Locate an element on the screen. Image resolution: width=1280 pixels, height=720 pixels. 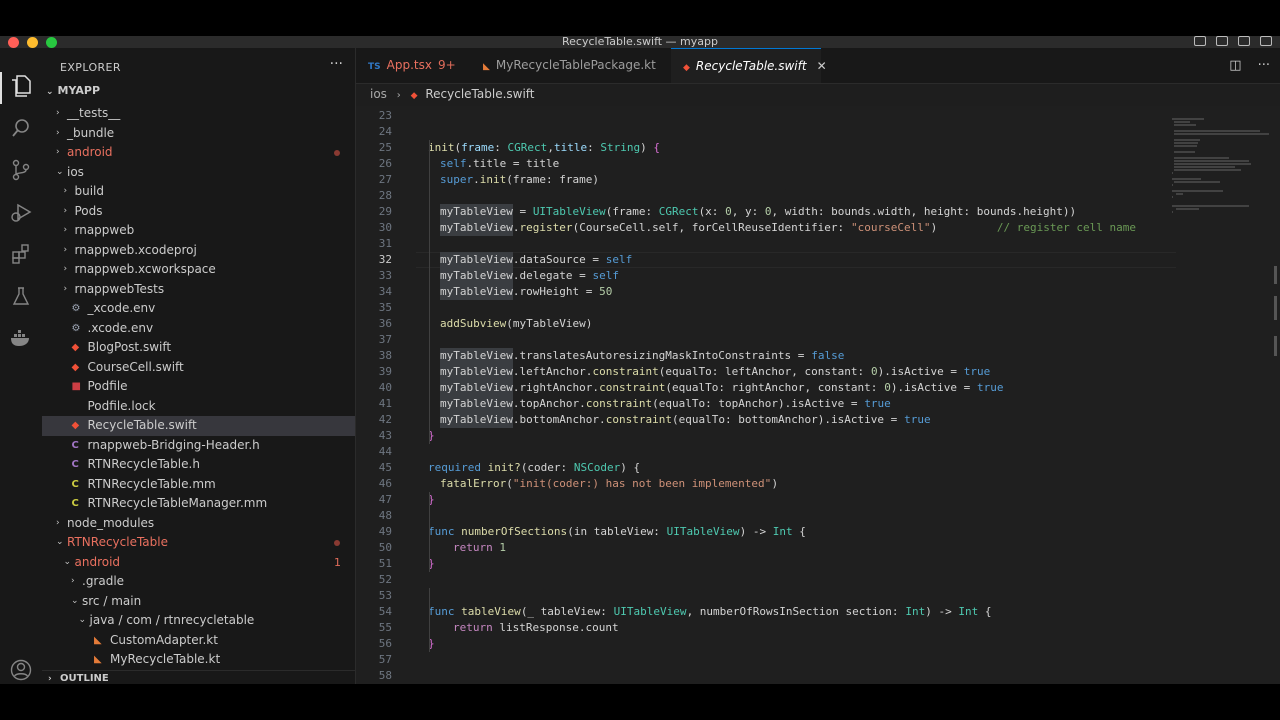
split-editor-icon: ◫ is located at coordinates (1235, 65).